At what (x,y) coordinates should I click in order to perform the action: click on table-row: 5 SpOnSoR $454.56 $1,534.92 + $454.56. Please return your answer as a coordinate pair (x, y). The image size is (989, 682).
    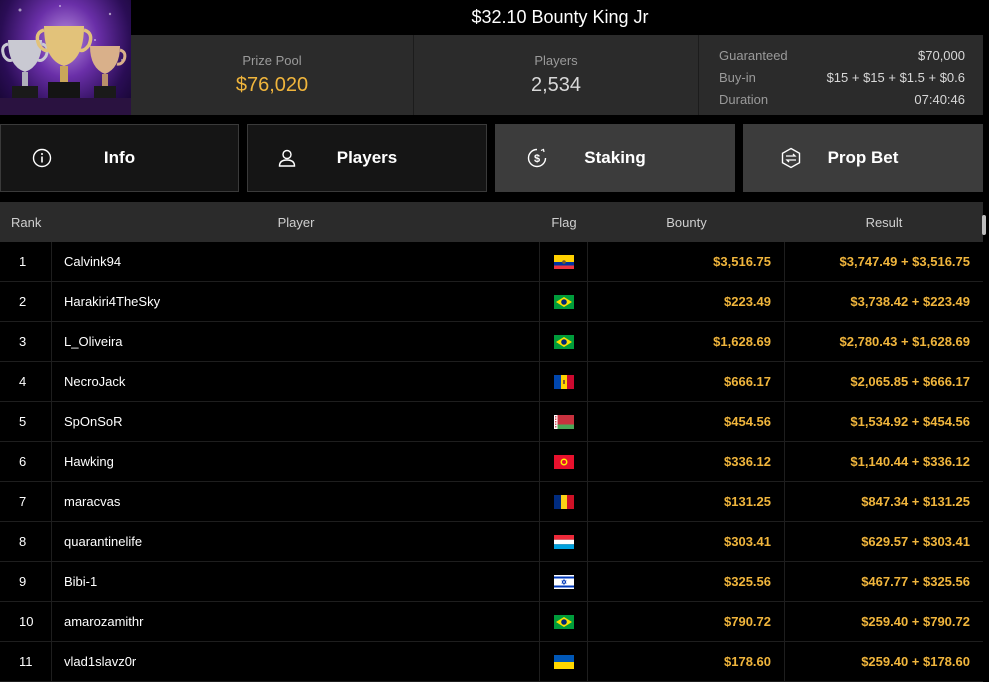
    Looking at the image, I should click on (491, 422).